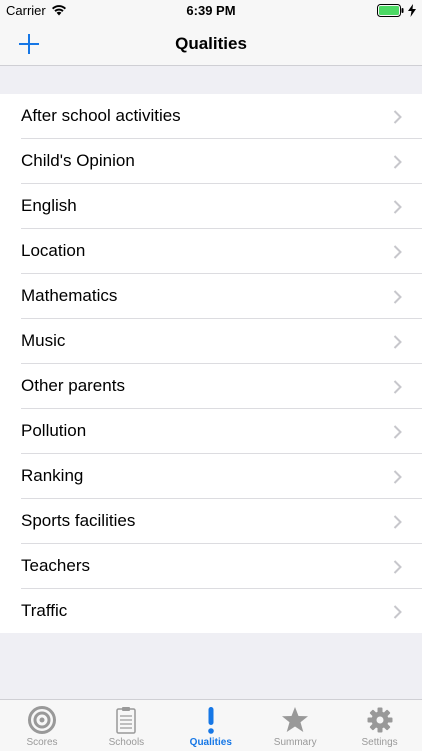  Describe the element at coordinates (52, 475) in the screenshot. I see `quality-label: Ranking` at that location.